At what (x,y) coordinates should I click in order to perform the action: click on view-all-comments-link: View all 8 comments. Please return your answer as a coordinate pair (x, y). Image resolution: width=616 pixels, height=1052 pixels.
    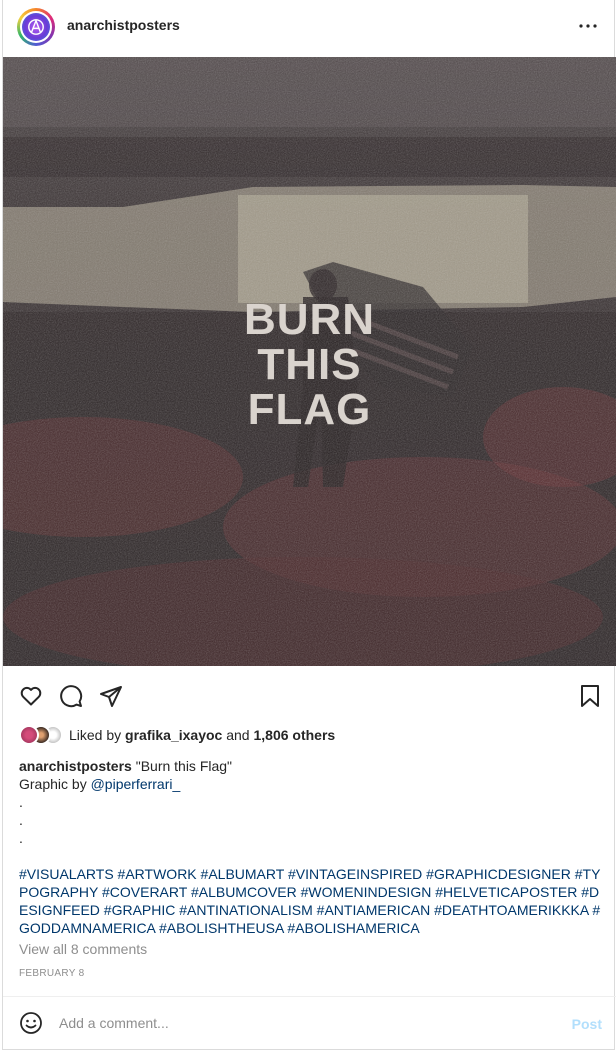
    Looking at the image, I should click on (83, 949).